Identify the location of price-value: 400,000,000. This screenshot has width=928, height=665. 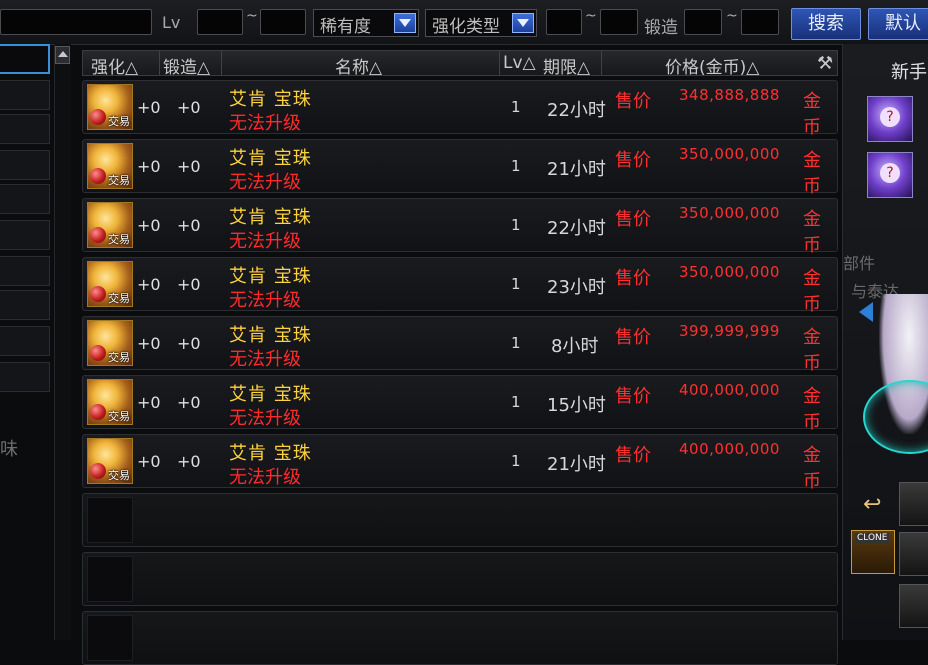
(729, 449).